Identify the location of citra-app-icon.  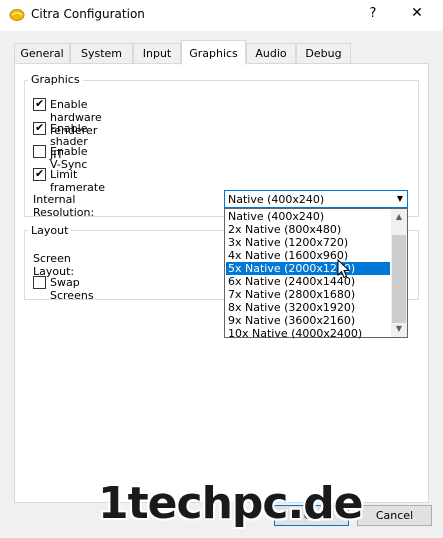
(17, 15).